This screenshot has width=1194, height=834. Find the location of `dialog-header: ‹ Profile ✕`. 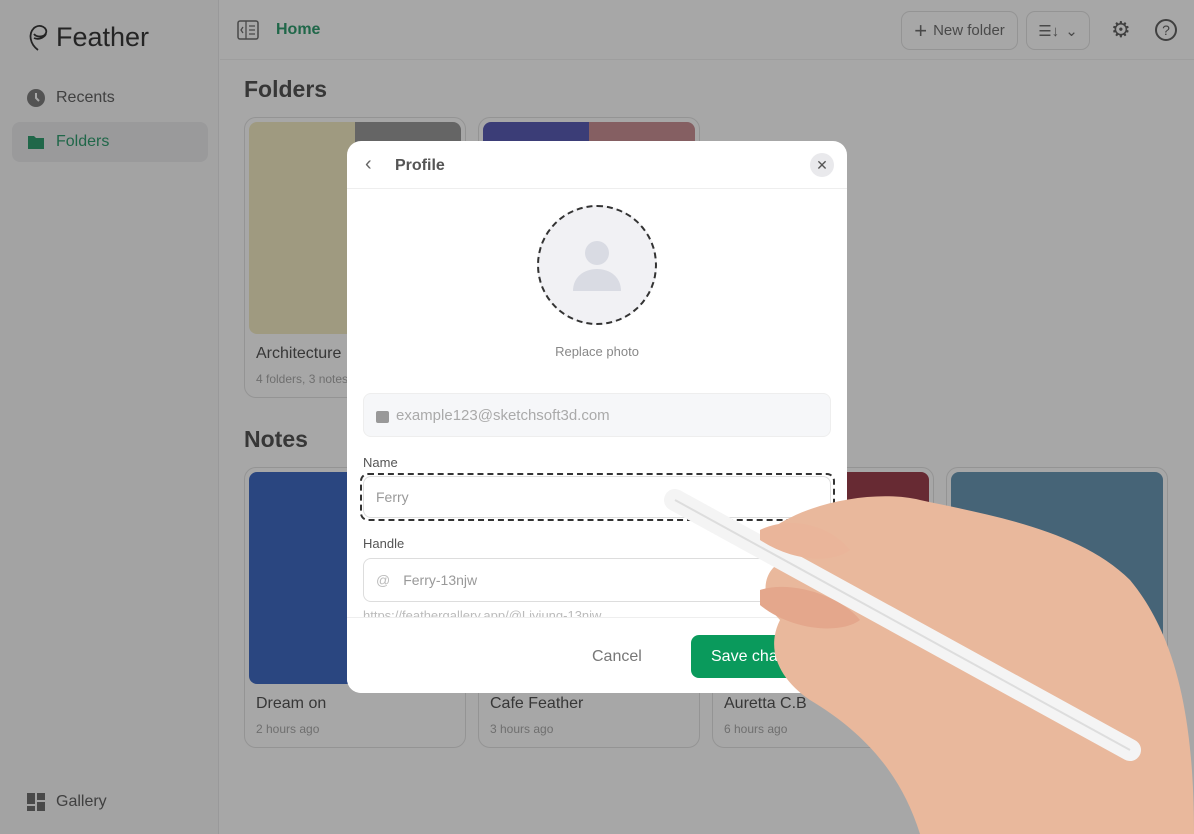

dialog-header: ‹ Profile ✕ is located at coordinates (597, 165).